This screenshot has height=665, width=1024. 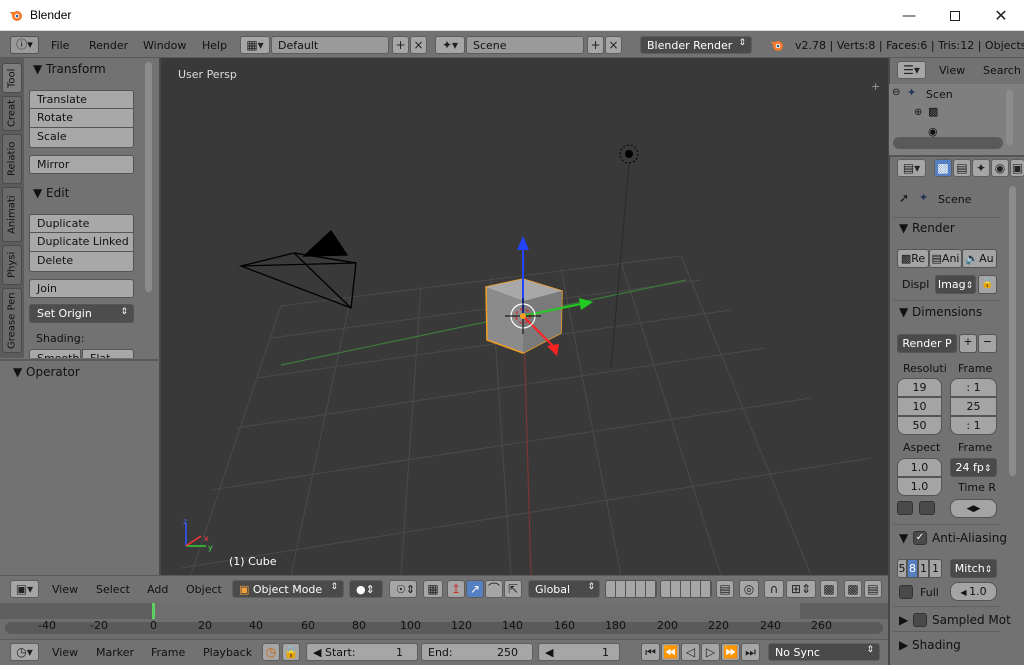 I want to click on scene-field: Scene, so click(x=525, y=45).